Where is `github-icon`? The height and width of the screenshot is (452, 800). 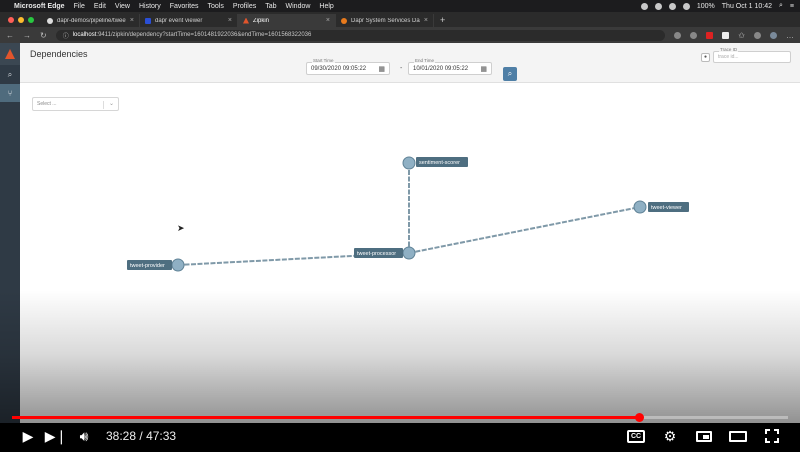 github-icon is located at coordinates (50, 20).